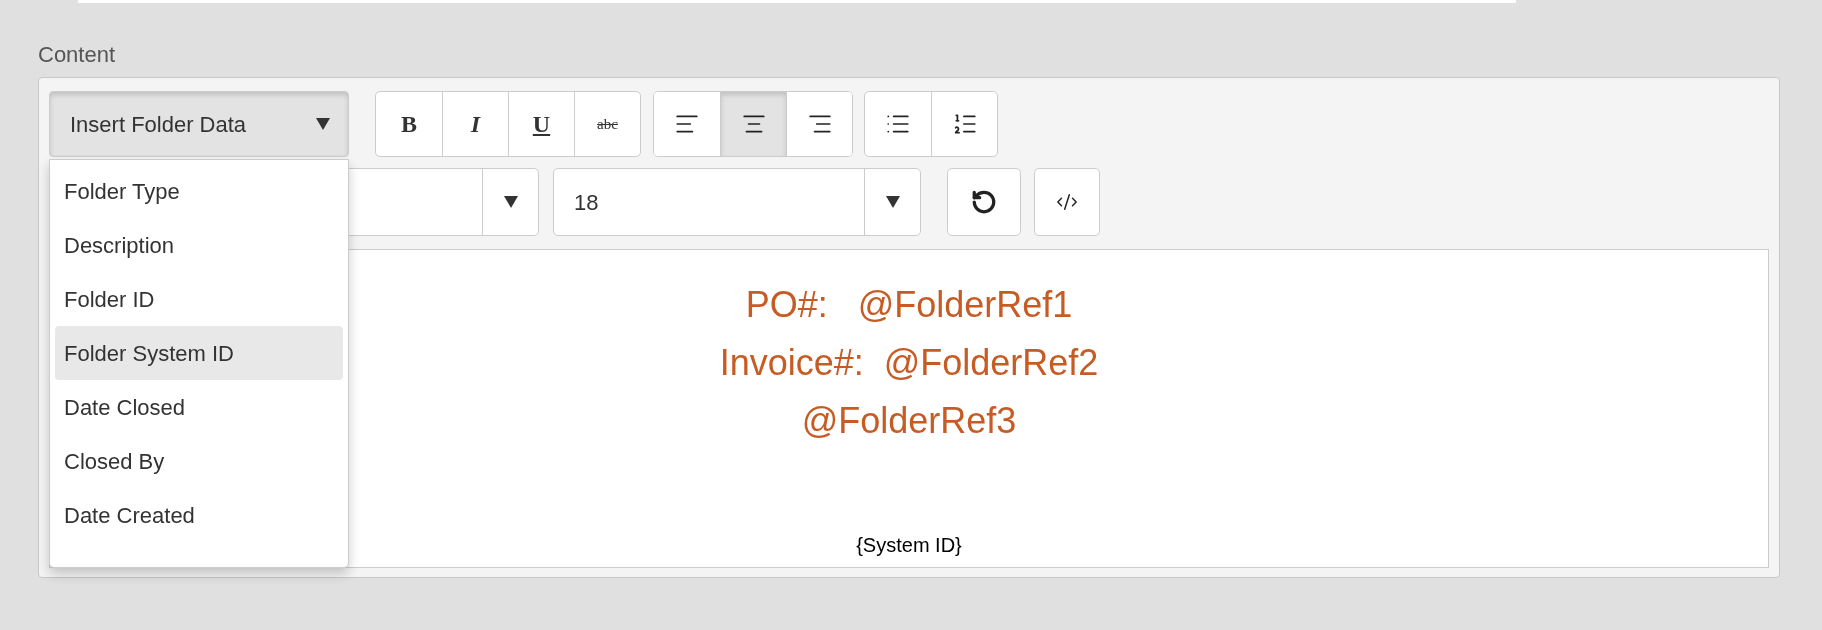 The width and height of the screenshot is (1822, 630). Describe the element at coordinates (541, 124) in the screenshot. I see `underline-button: U` at that location.